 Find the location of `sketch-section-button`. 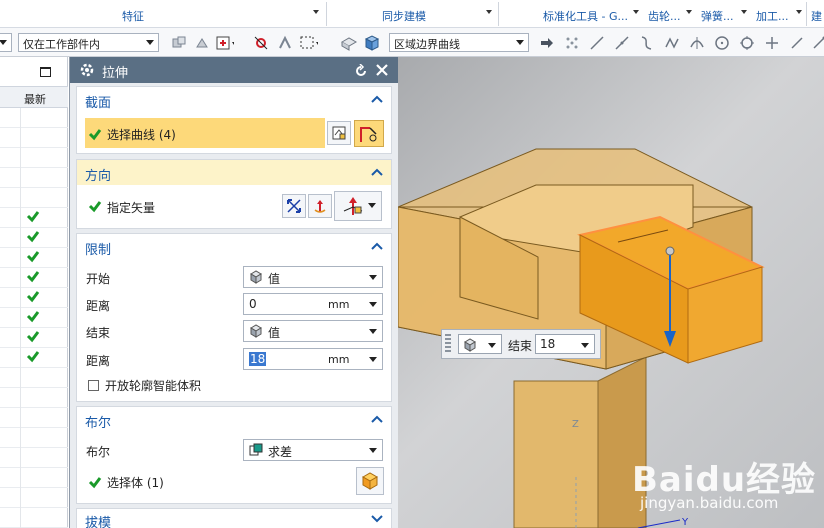

sketch-section-button is located at coordinates (339, 133).